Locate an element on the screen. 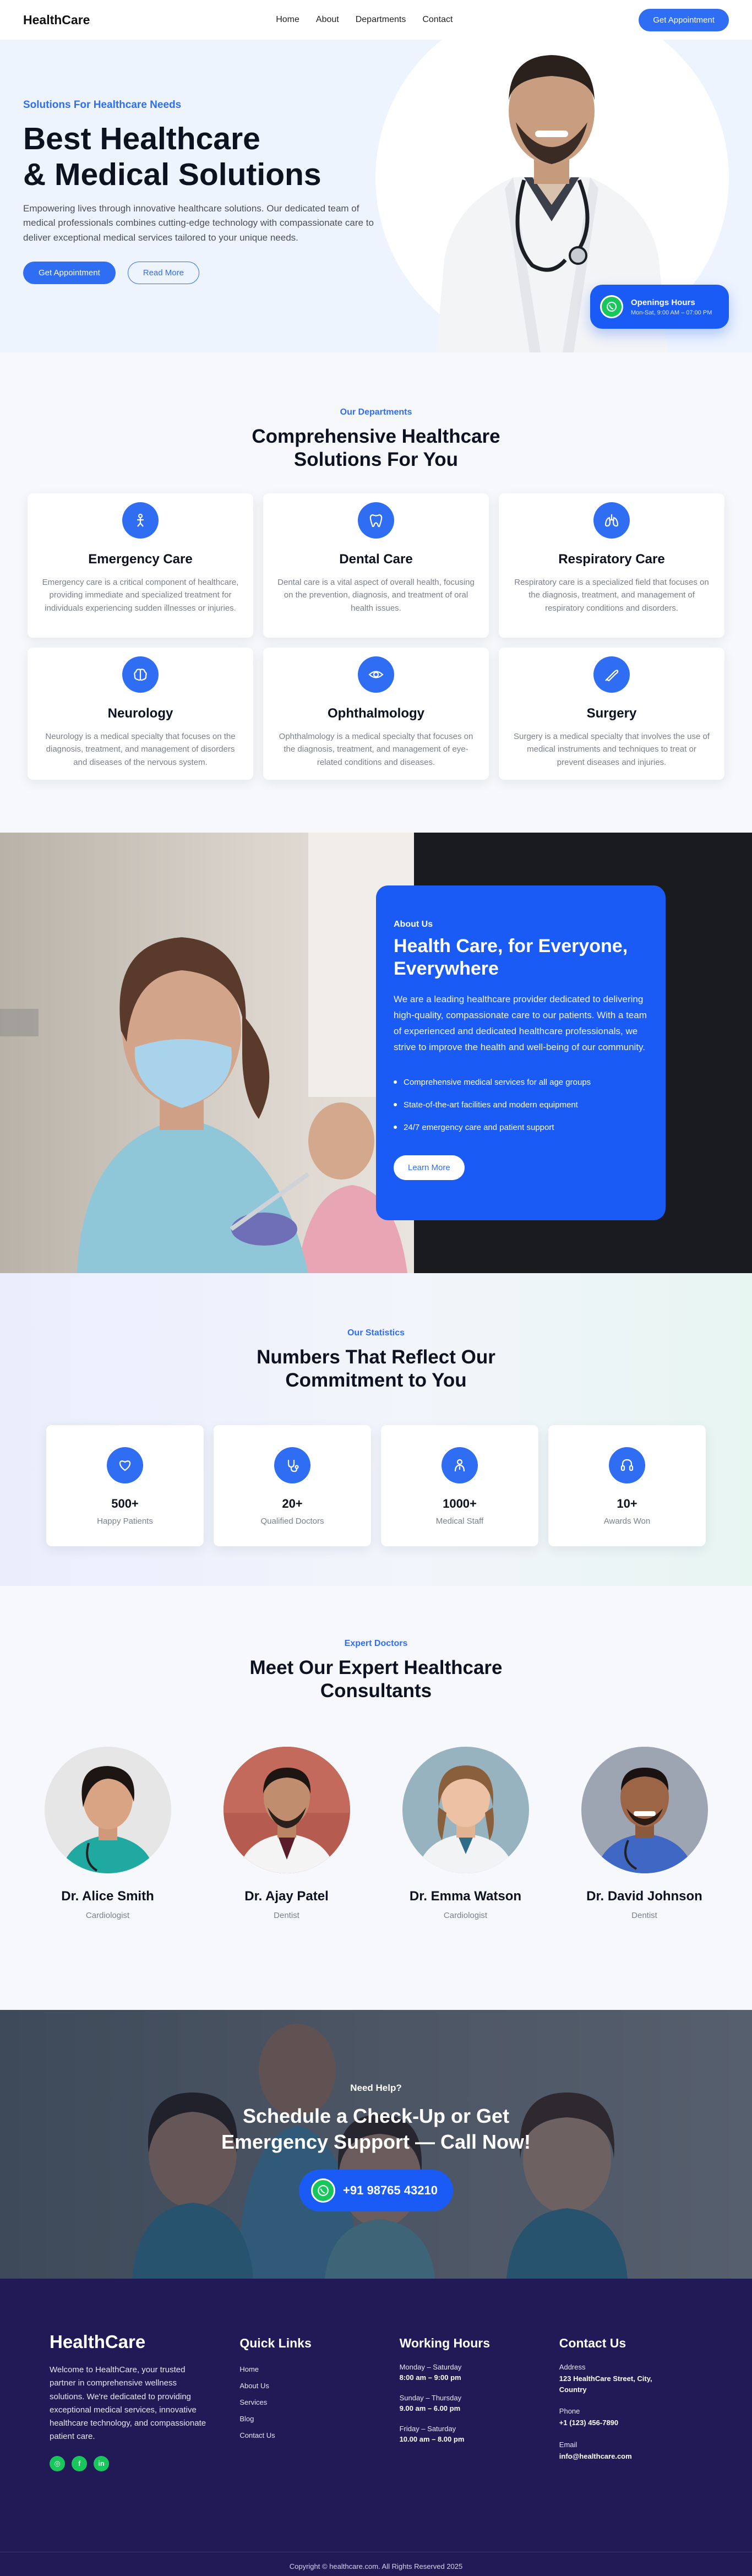  hero-title: Best Healthcare & Medical Solutions is located at coordinates (204, 157).